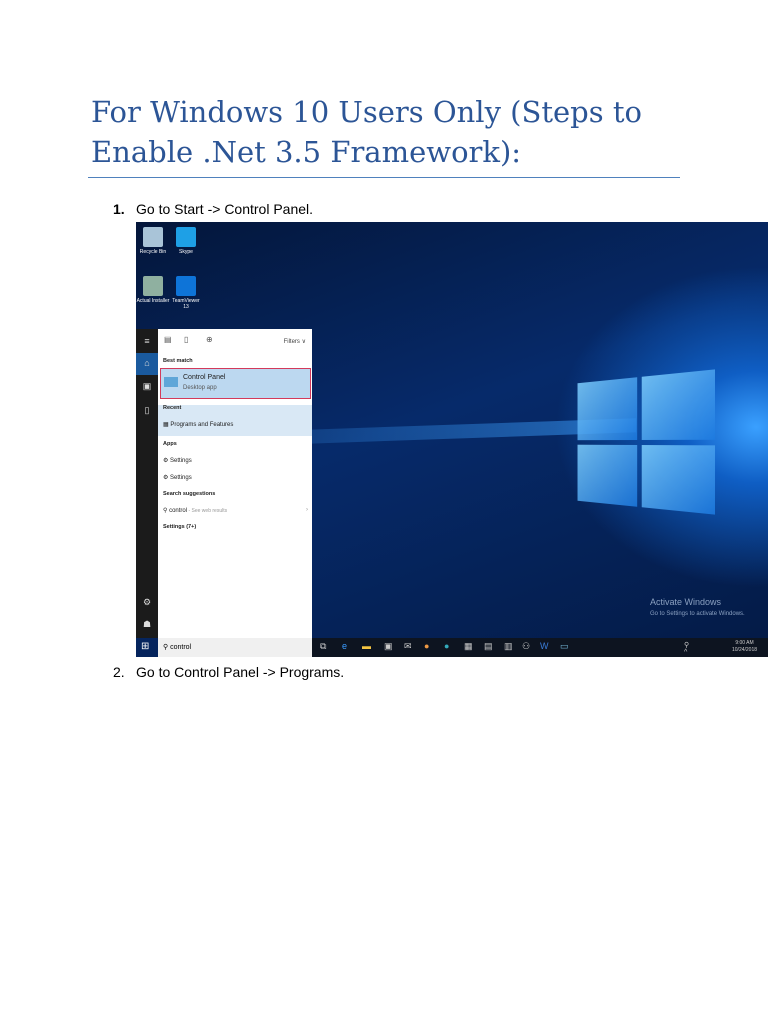  What do you see at coordinates (186, 339) in the screenshot?
I see `documents-filter-icon: ▯` at bounding box center [186, 339].